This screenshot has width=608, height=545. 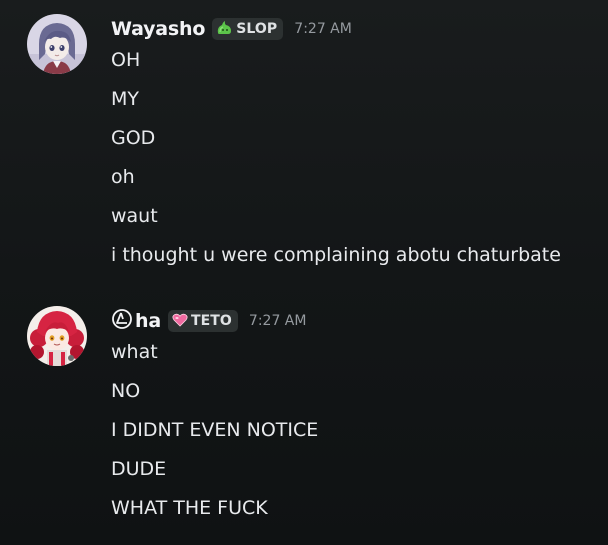 What do you see at coordinates (134, 216) in the screenshot?
I see `message-text: waut` at bounding box center [134, 216].